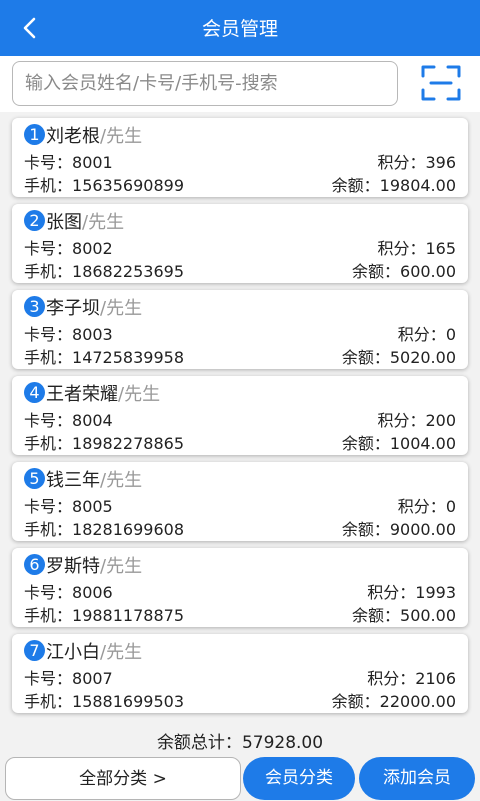 This screenshot has width=480, height=801. What do you see at coordinates (34, 134) in the screenshot?
I see `member-index-badge: 1` at bounding box center [34, 134].